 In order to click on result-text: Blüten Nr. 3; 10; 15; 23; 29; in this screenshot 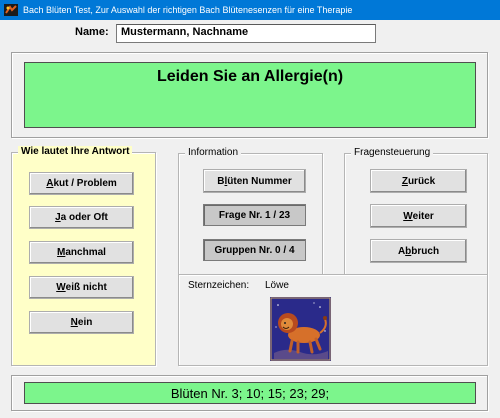, I will do `click(250, 393)`.